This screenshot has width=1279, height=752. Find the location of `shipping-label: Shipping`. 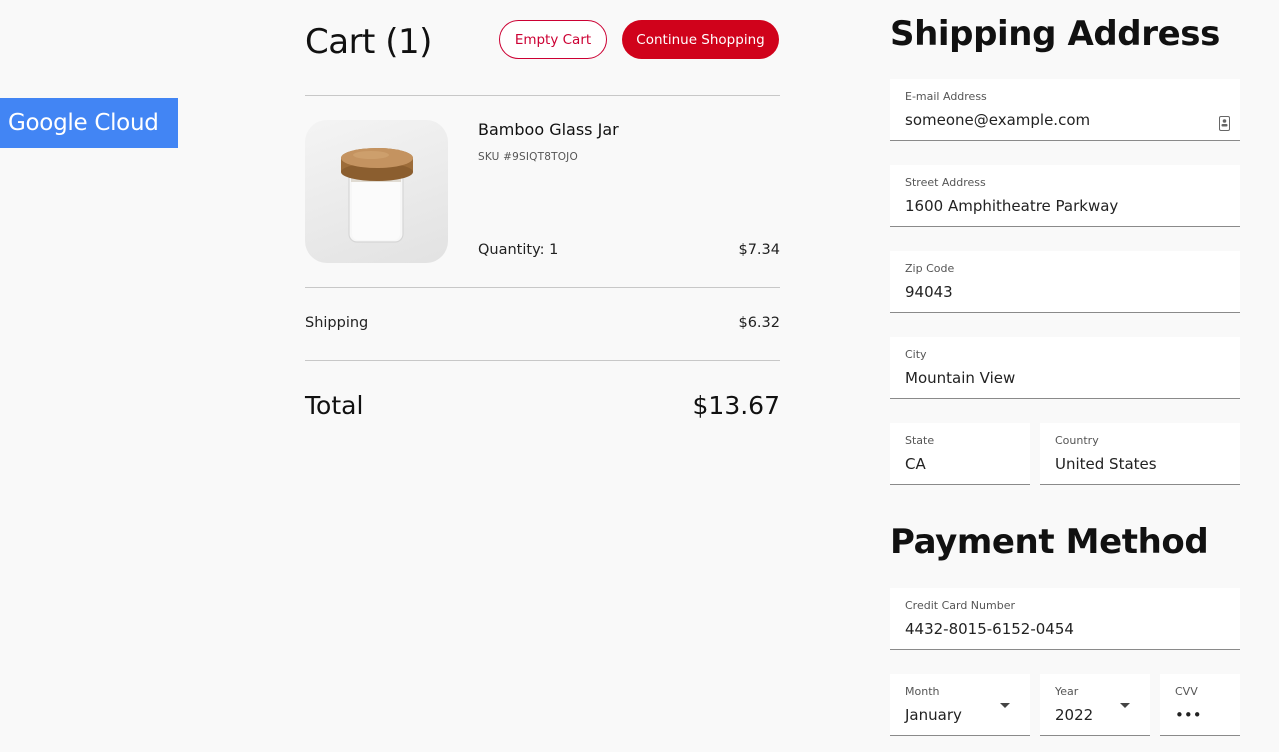

shipping-label: Shipping is located at coordinates (337, 323).